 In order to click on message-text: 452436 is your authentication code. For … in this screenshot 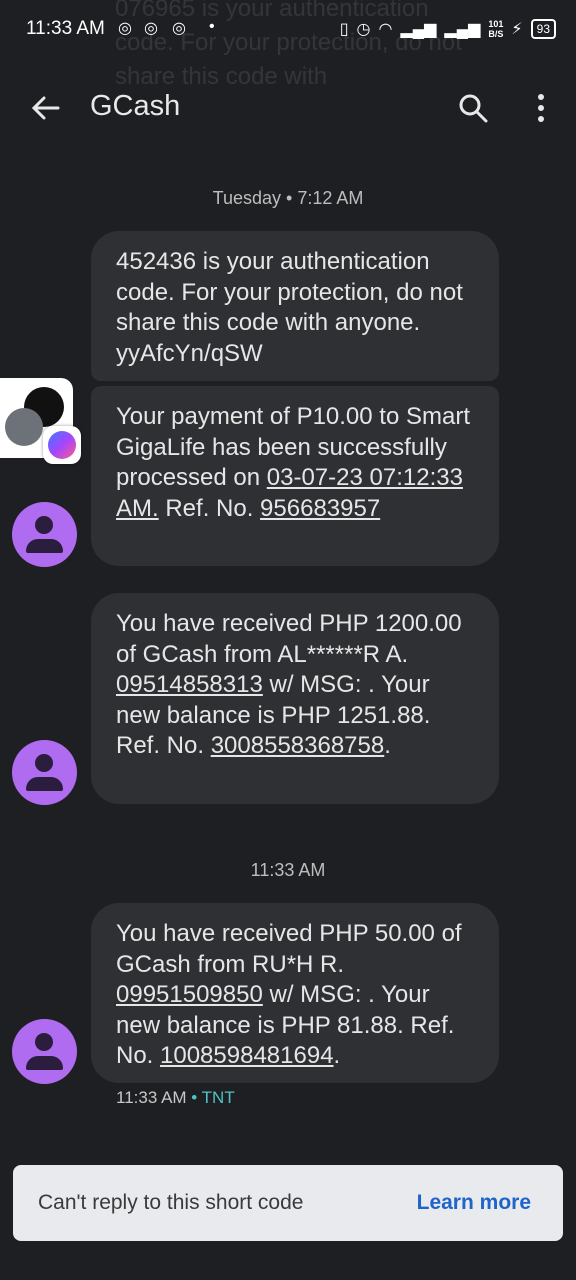, I will do `click(289, 307)`.